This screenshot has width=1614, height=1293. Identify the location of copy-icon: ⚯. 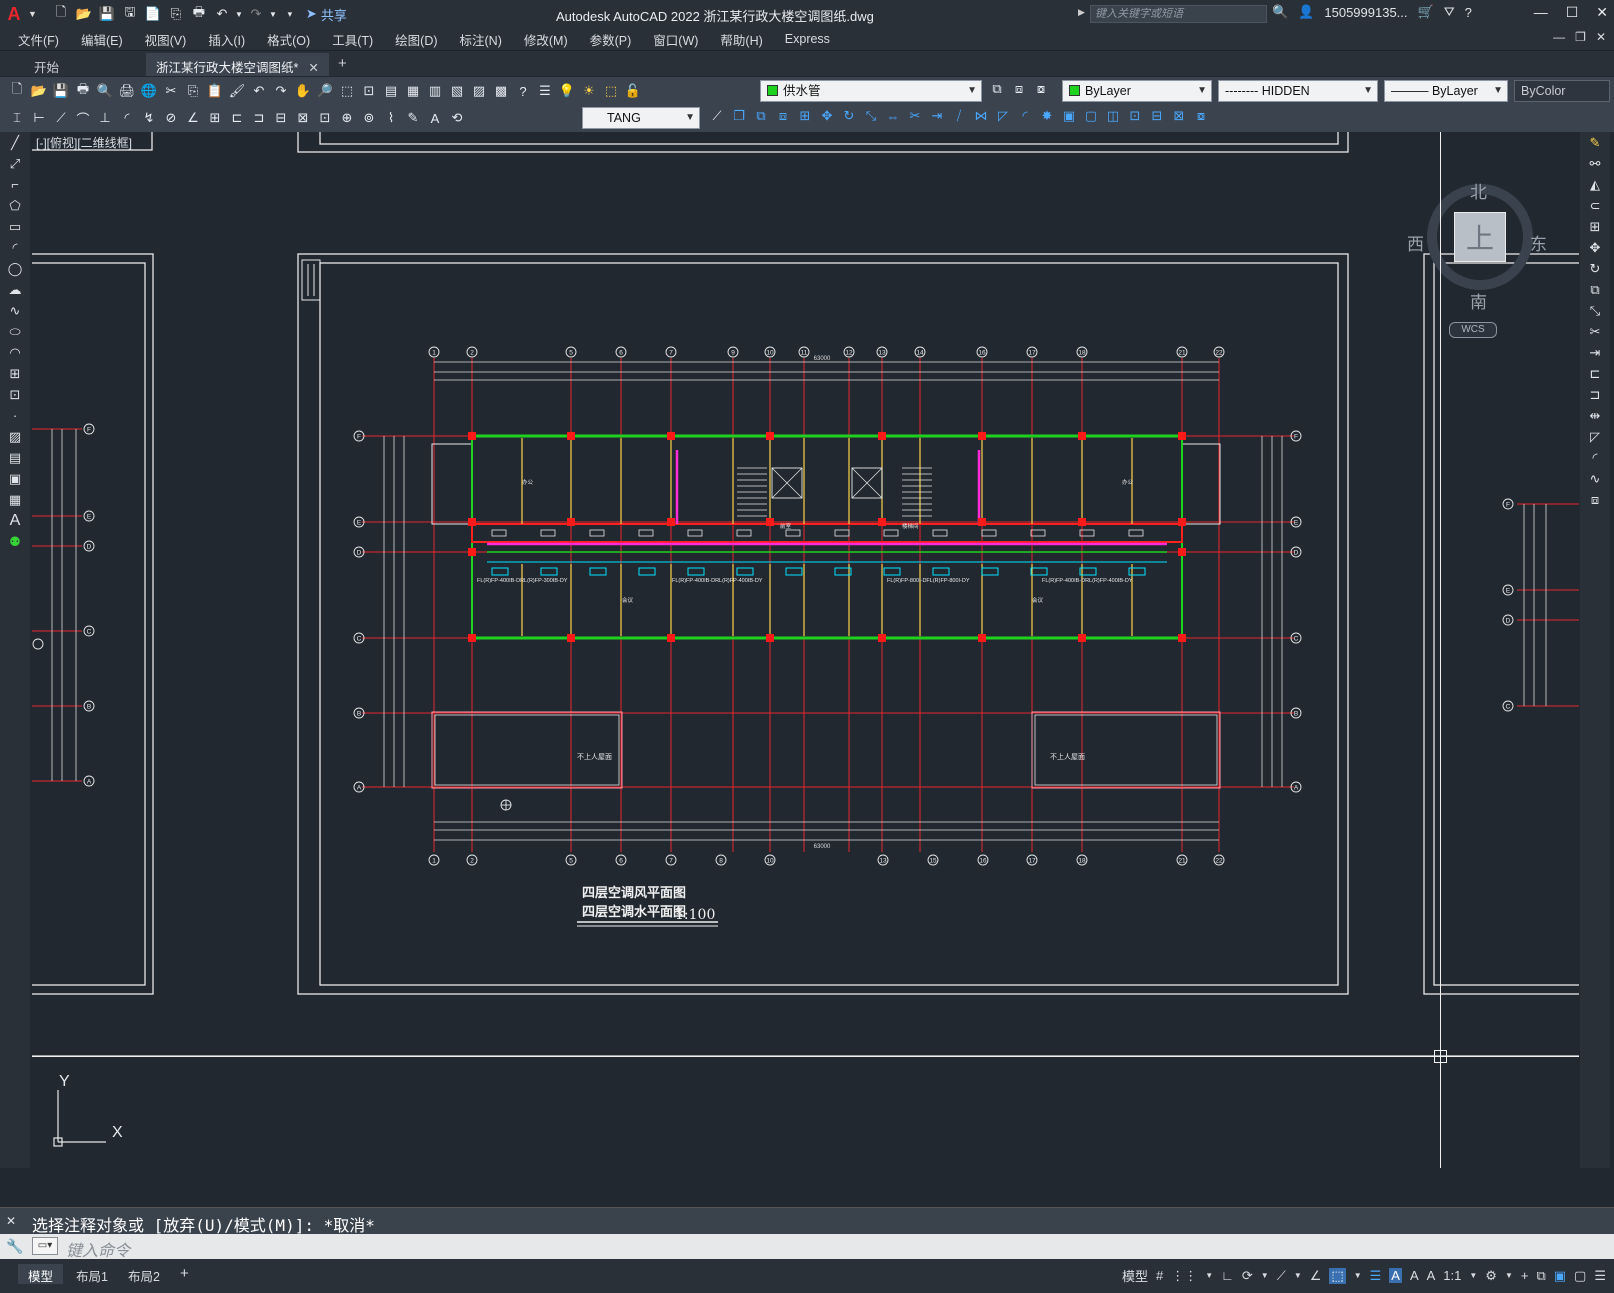
(1595, 163).